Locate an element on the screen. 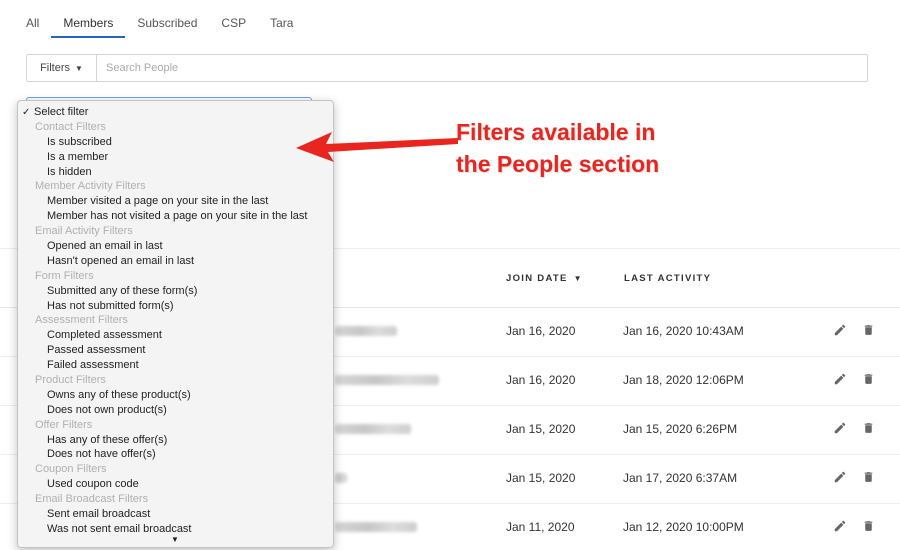 Image resolution: width=900 pixels, height=550 pixels. last-activity: Jan 15, 2020 6:26PM is located at coordinates (680, 429).